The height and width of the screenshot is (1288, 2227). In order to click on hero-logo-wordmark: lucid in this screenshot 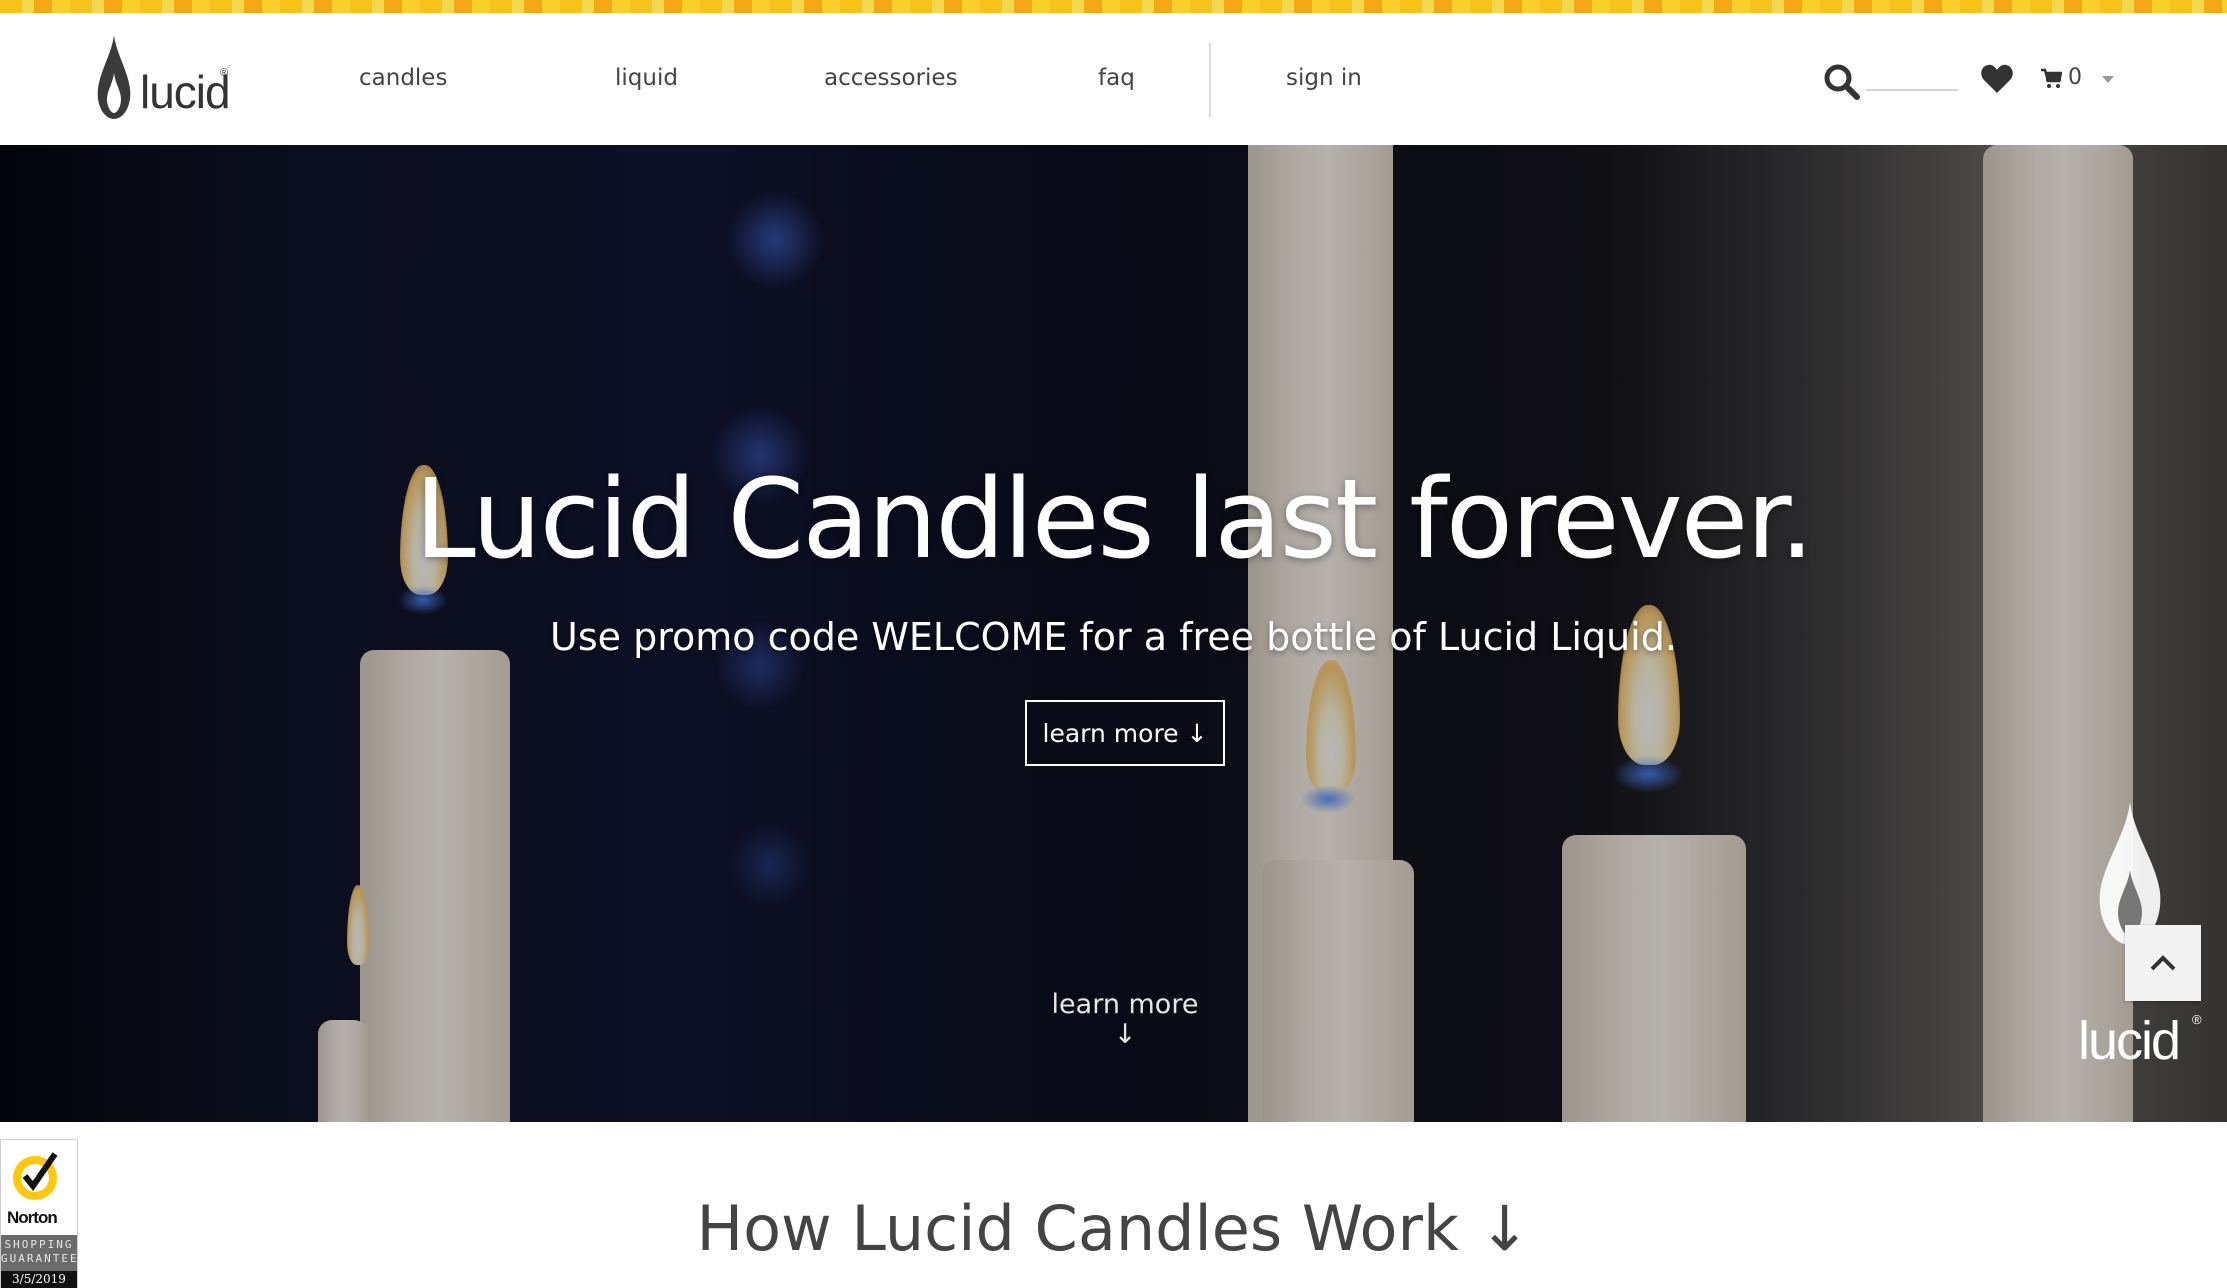, I will do `click(2129, 1041)`.